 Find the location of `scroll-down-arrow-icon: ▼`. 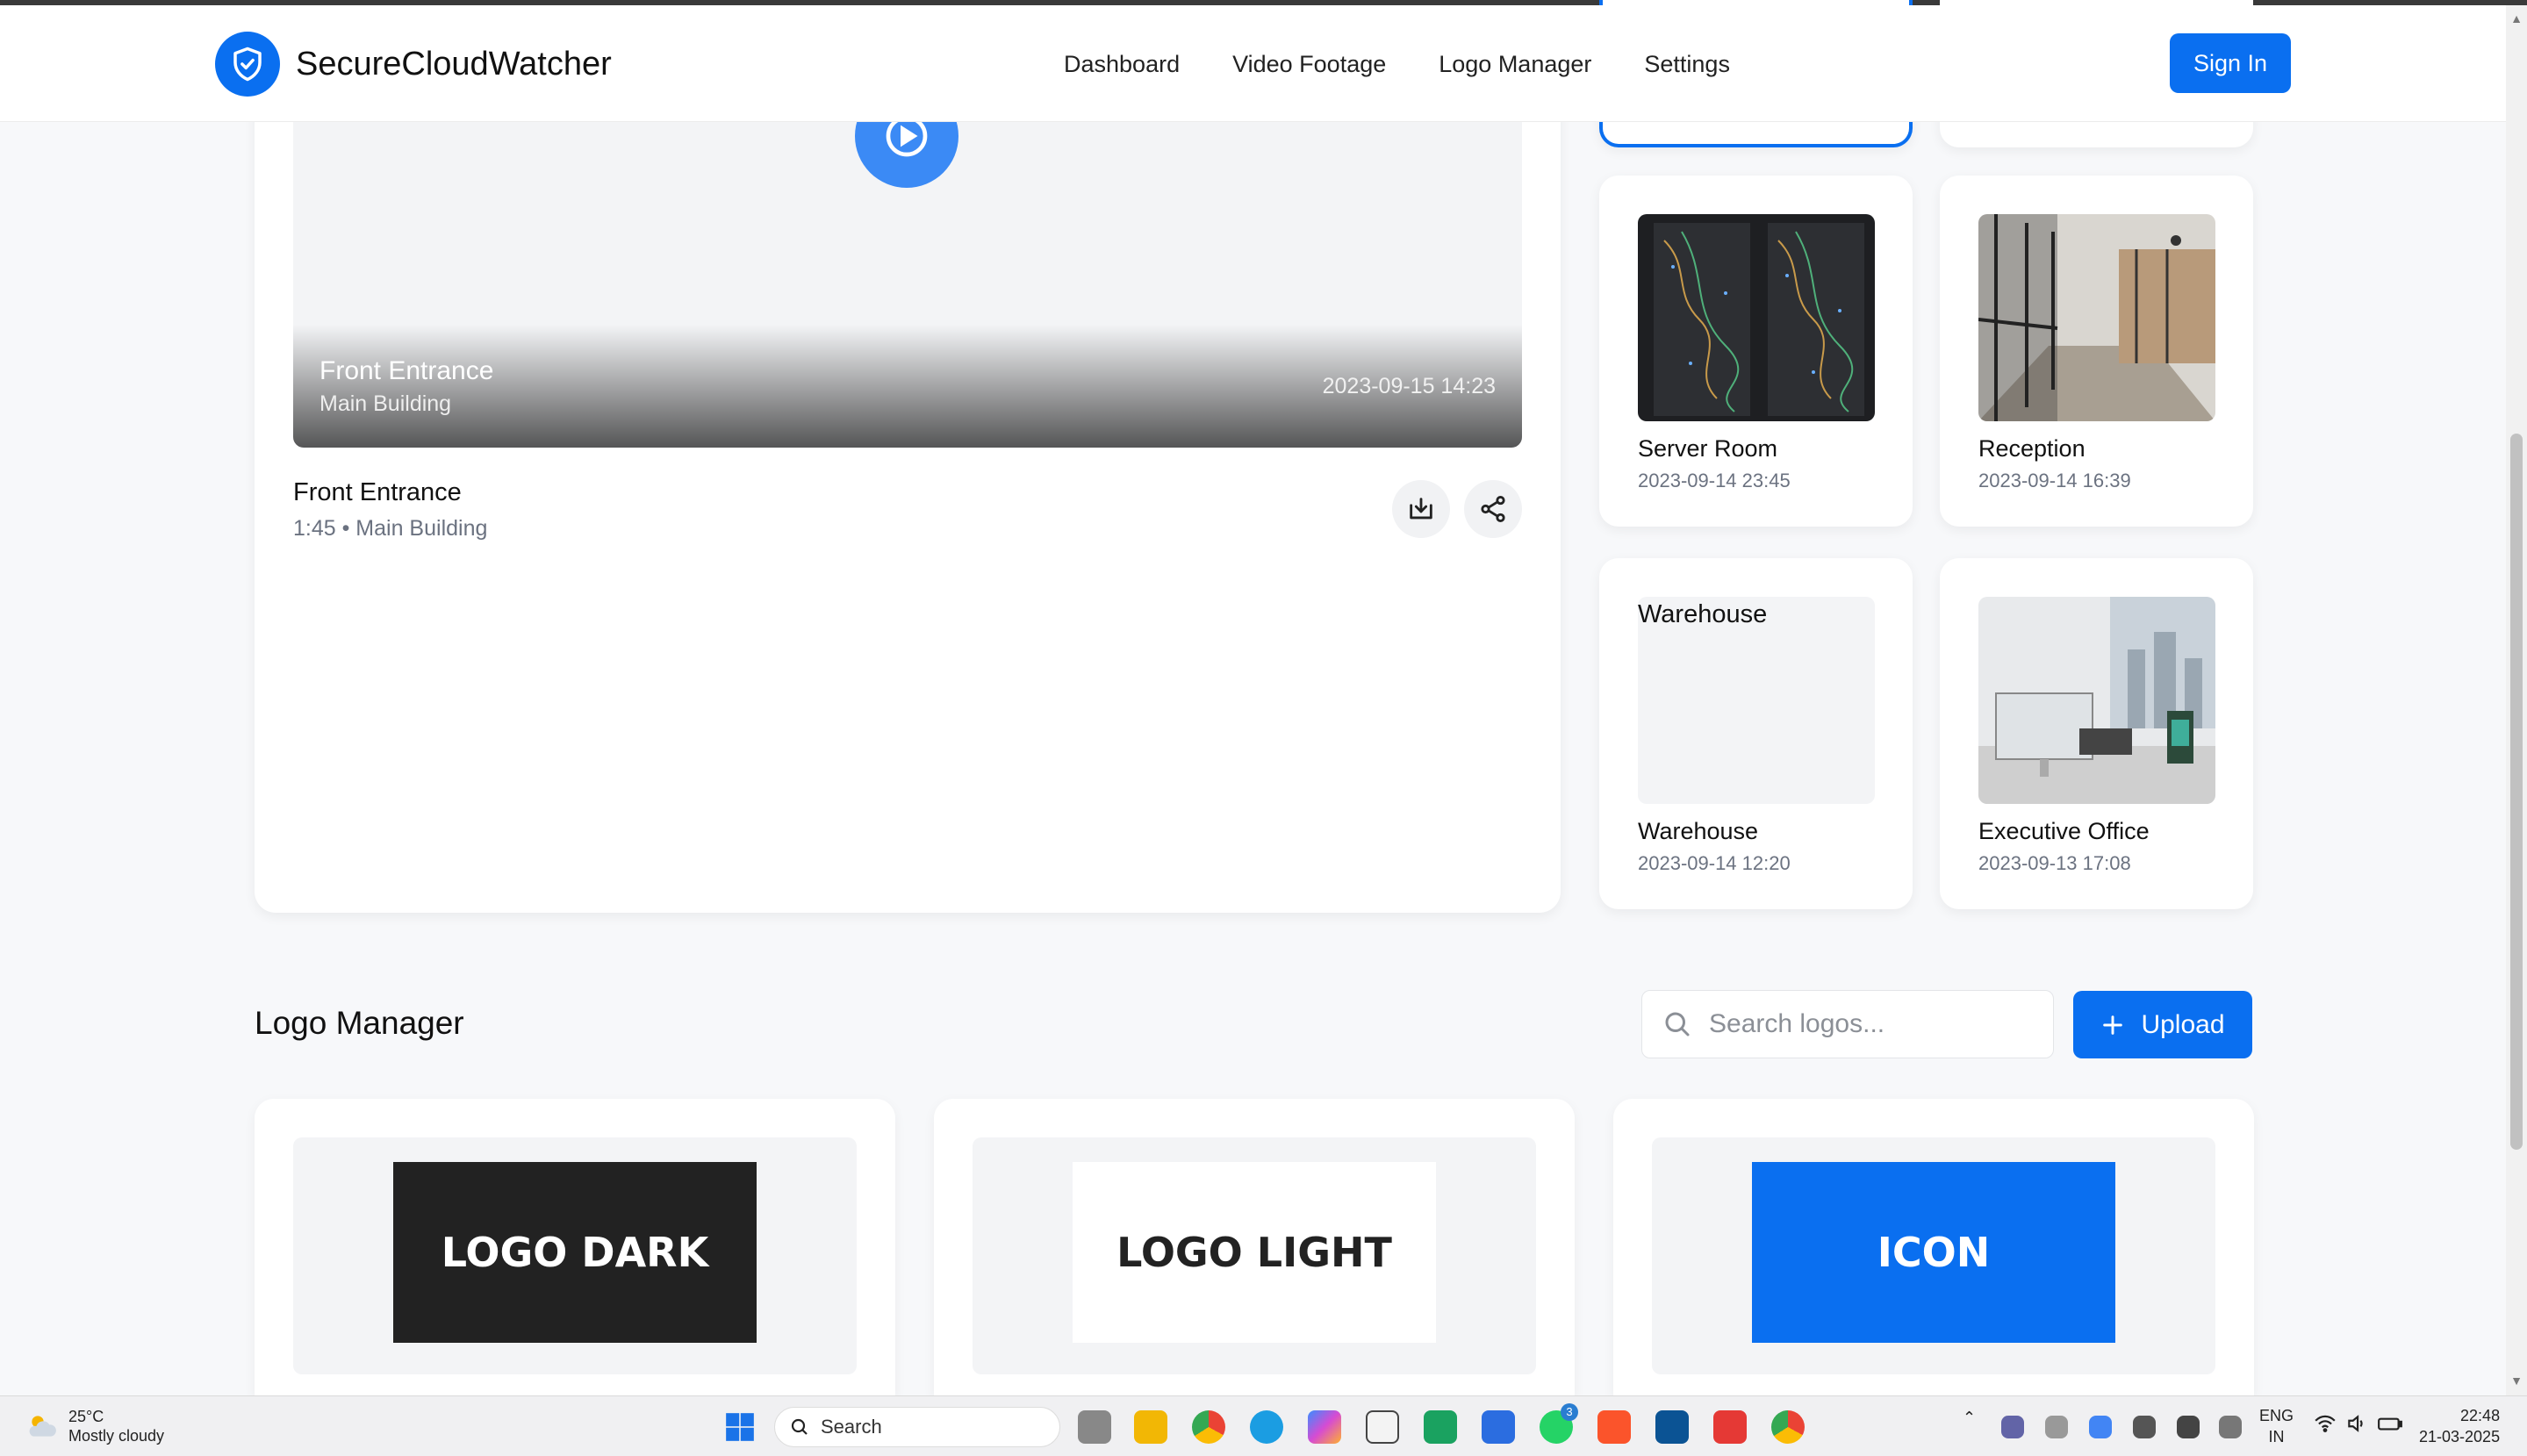

scroll-down-arrow-icon: ▼ is located at coordinates (2516, 1380).